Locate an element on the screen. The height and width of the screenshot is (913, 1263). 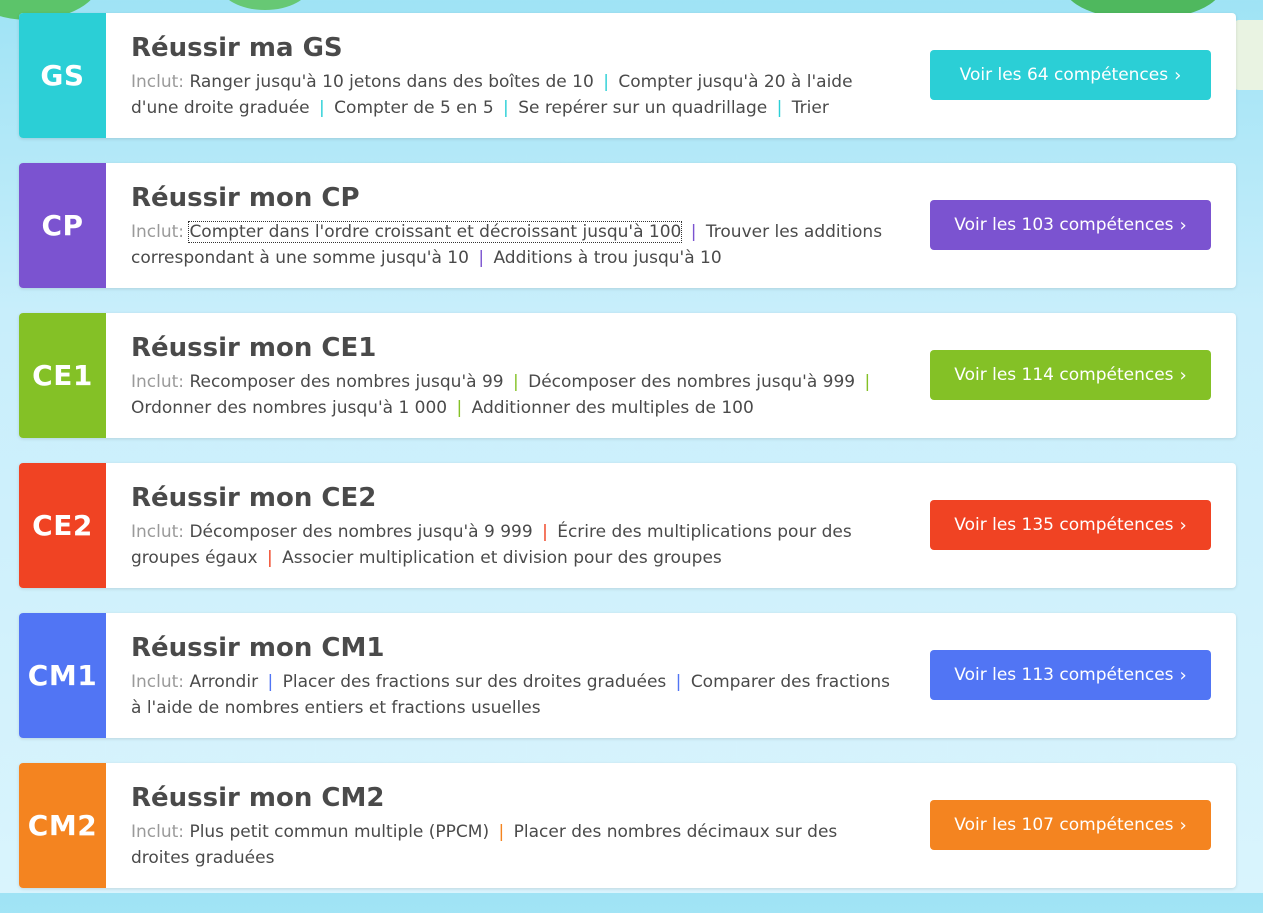
skill-link: Ordonner des nombres jusqu'à 1 000 is located at coordinates (289, 408).